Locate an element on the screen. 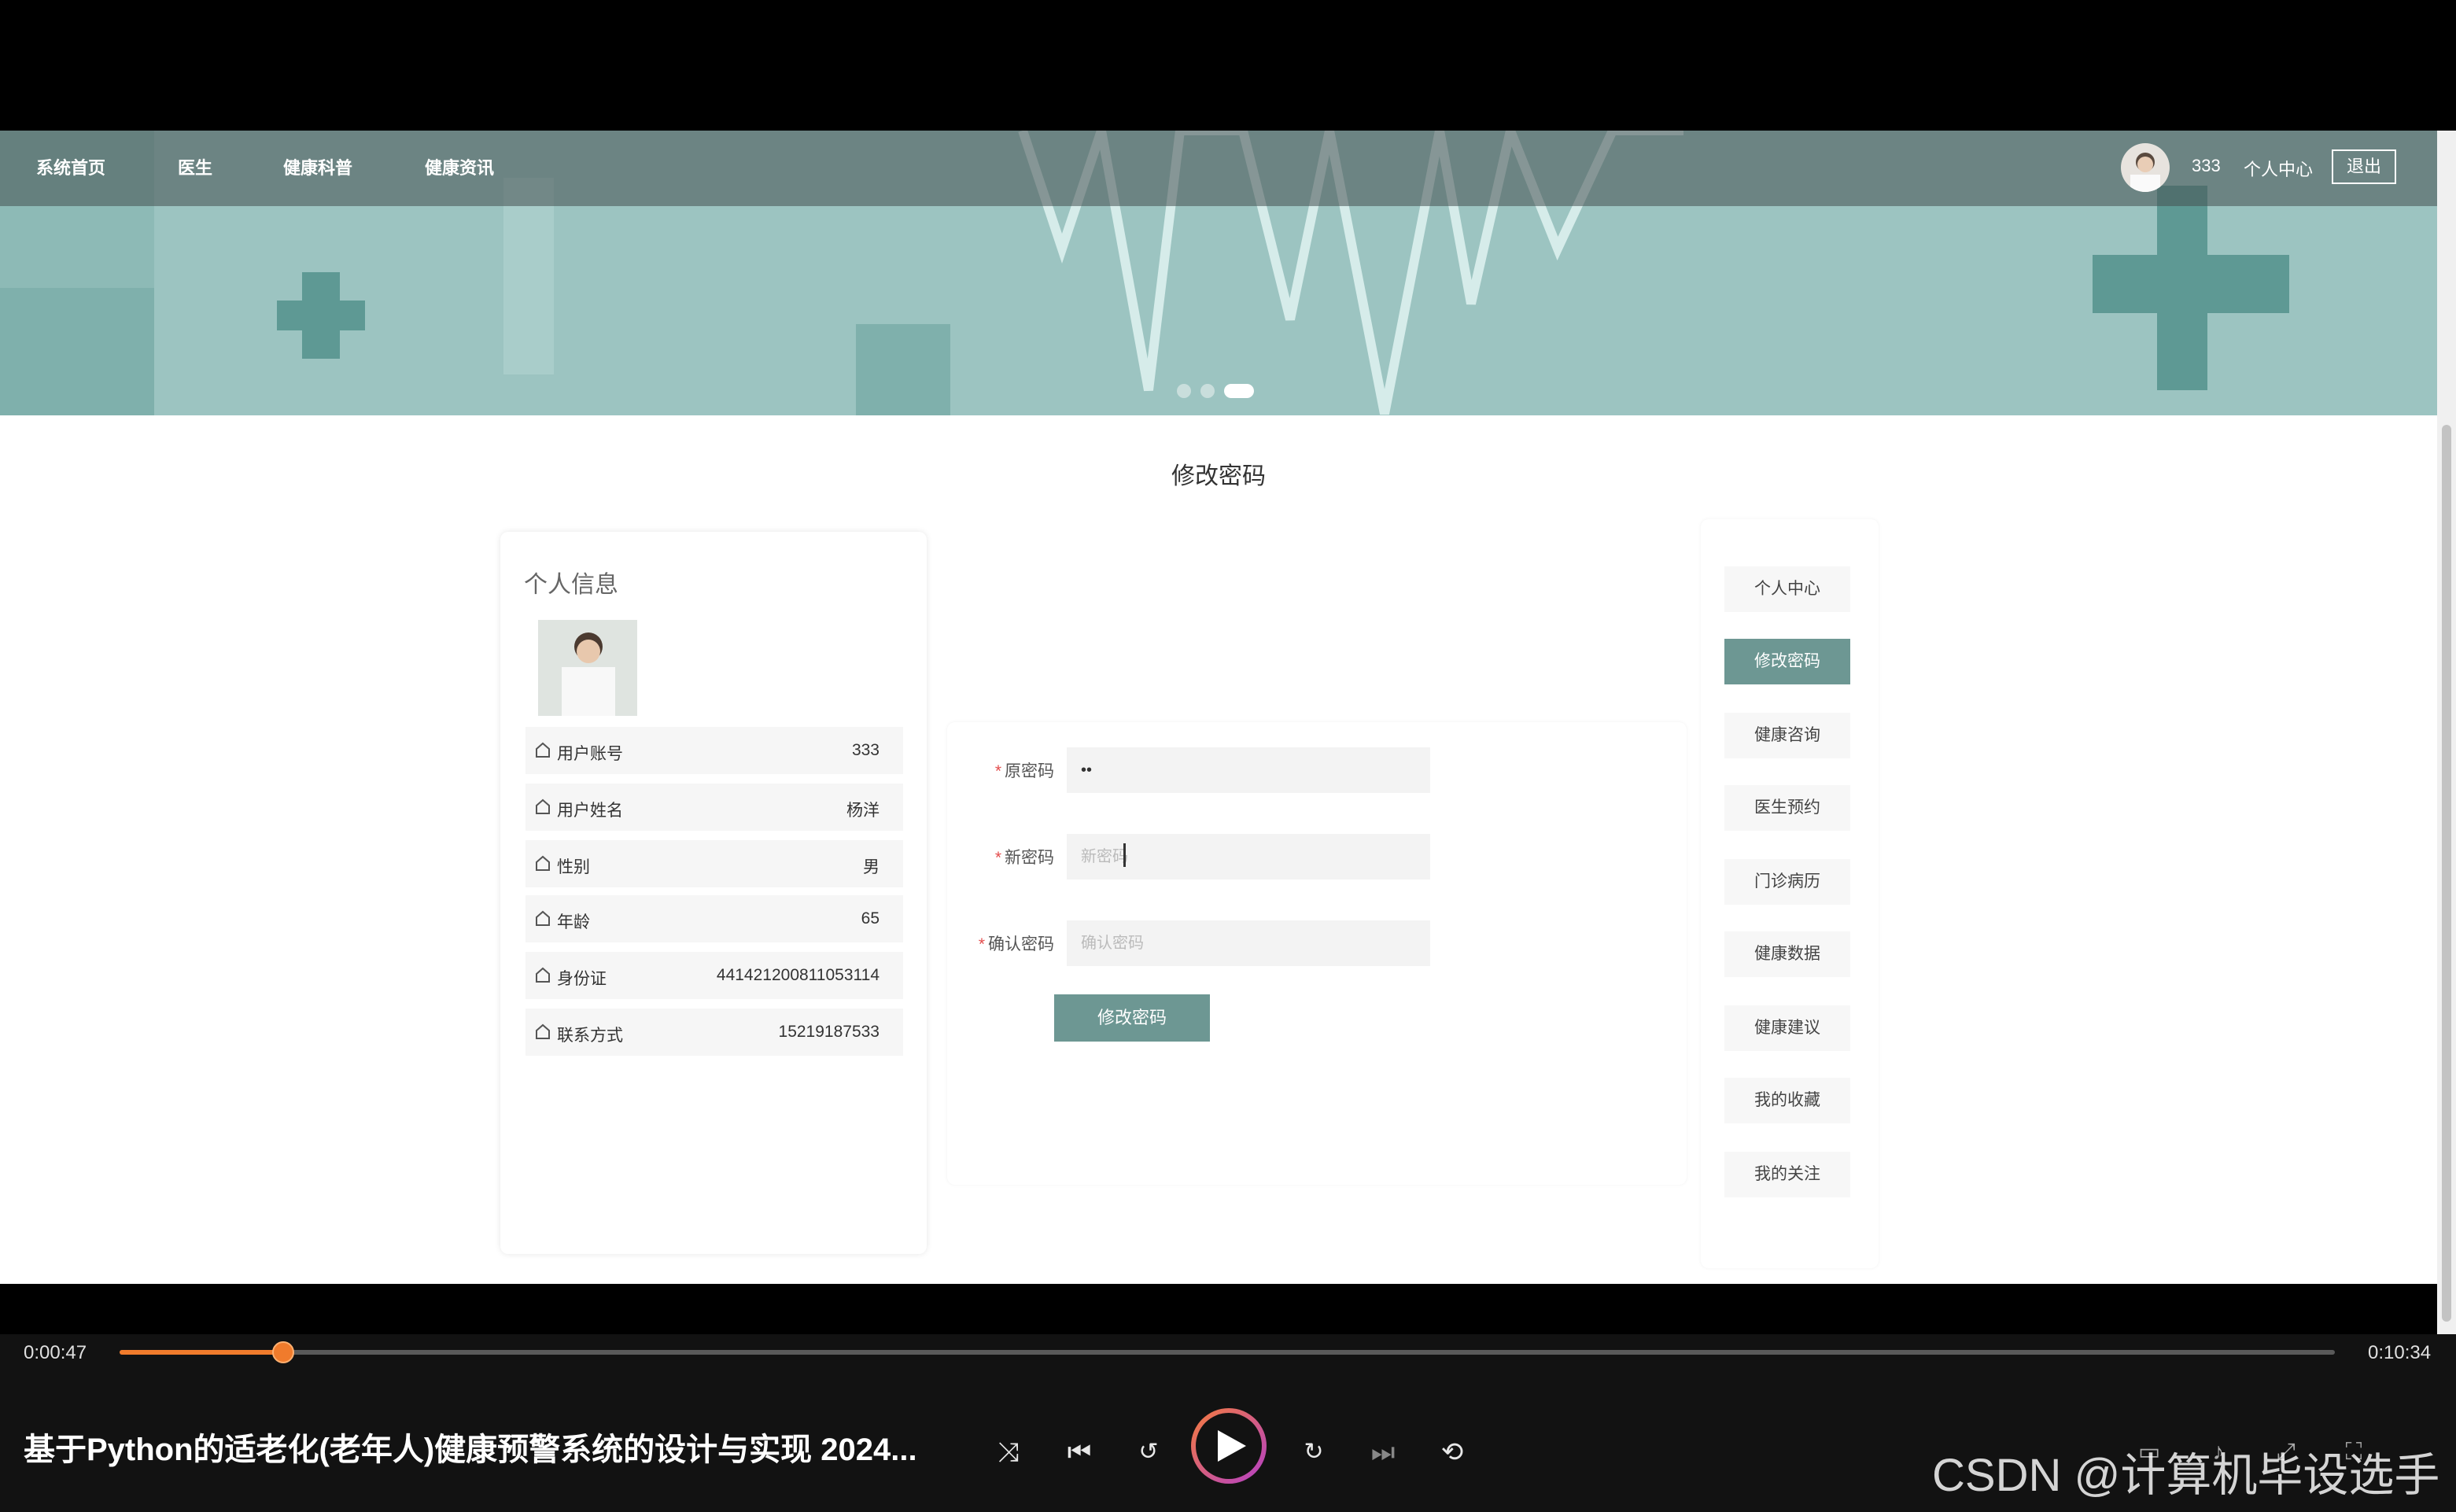 Image resolution: width=2456 pixels, height=1512 pixels. forward-30-icon: ↻ is located at coordinates (1313, 1452).